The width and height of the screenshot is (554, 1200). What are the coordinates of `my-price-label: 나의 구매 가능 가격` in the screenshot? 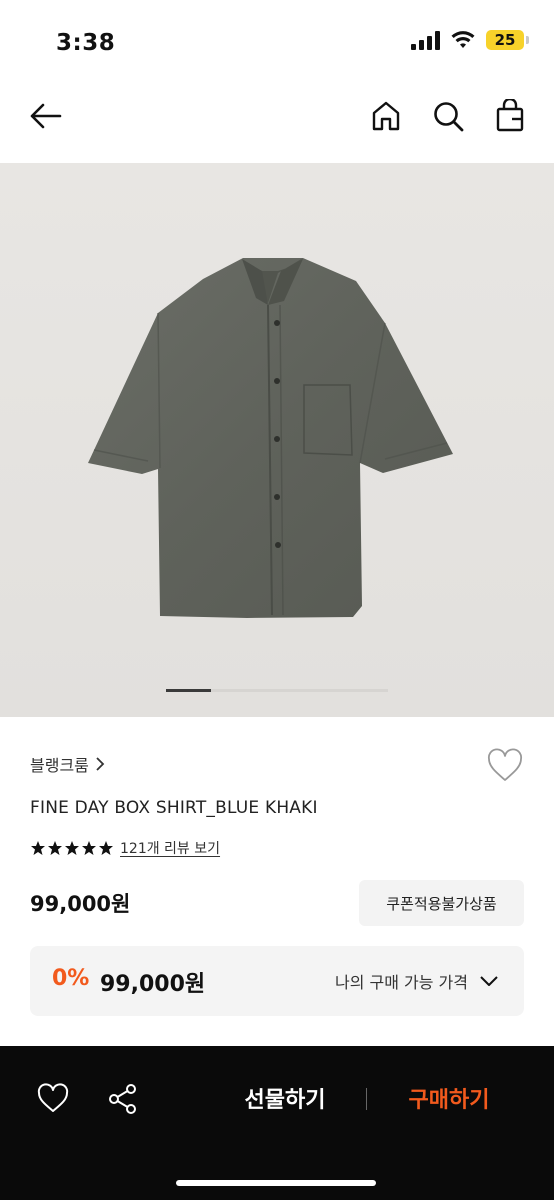 It's located at (401, 982).